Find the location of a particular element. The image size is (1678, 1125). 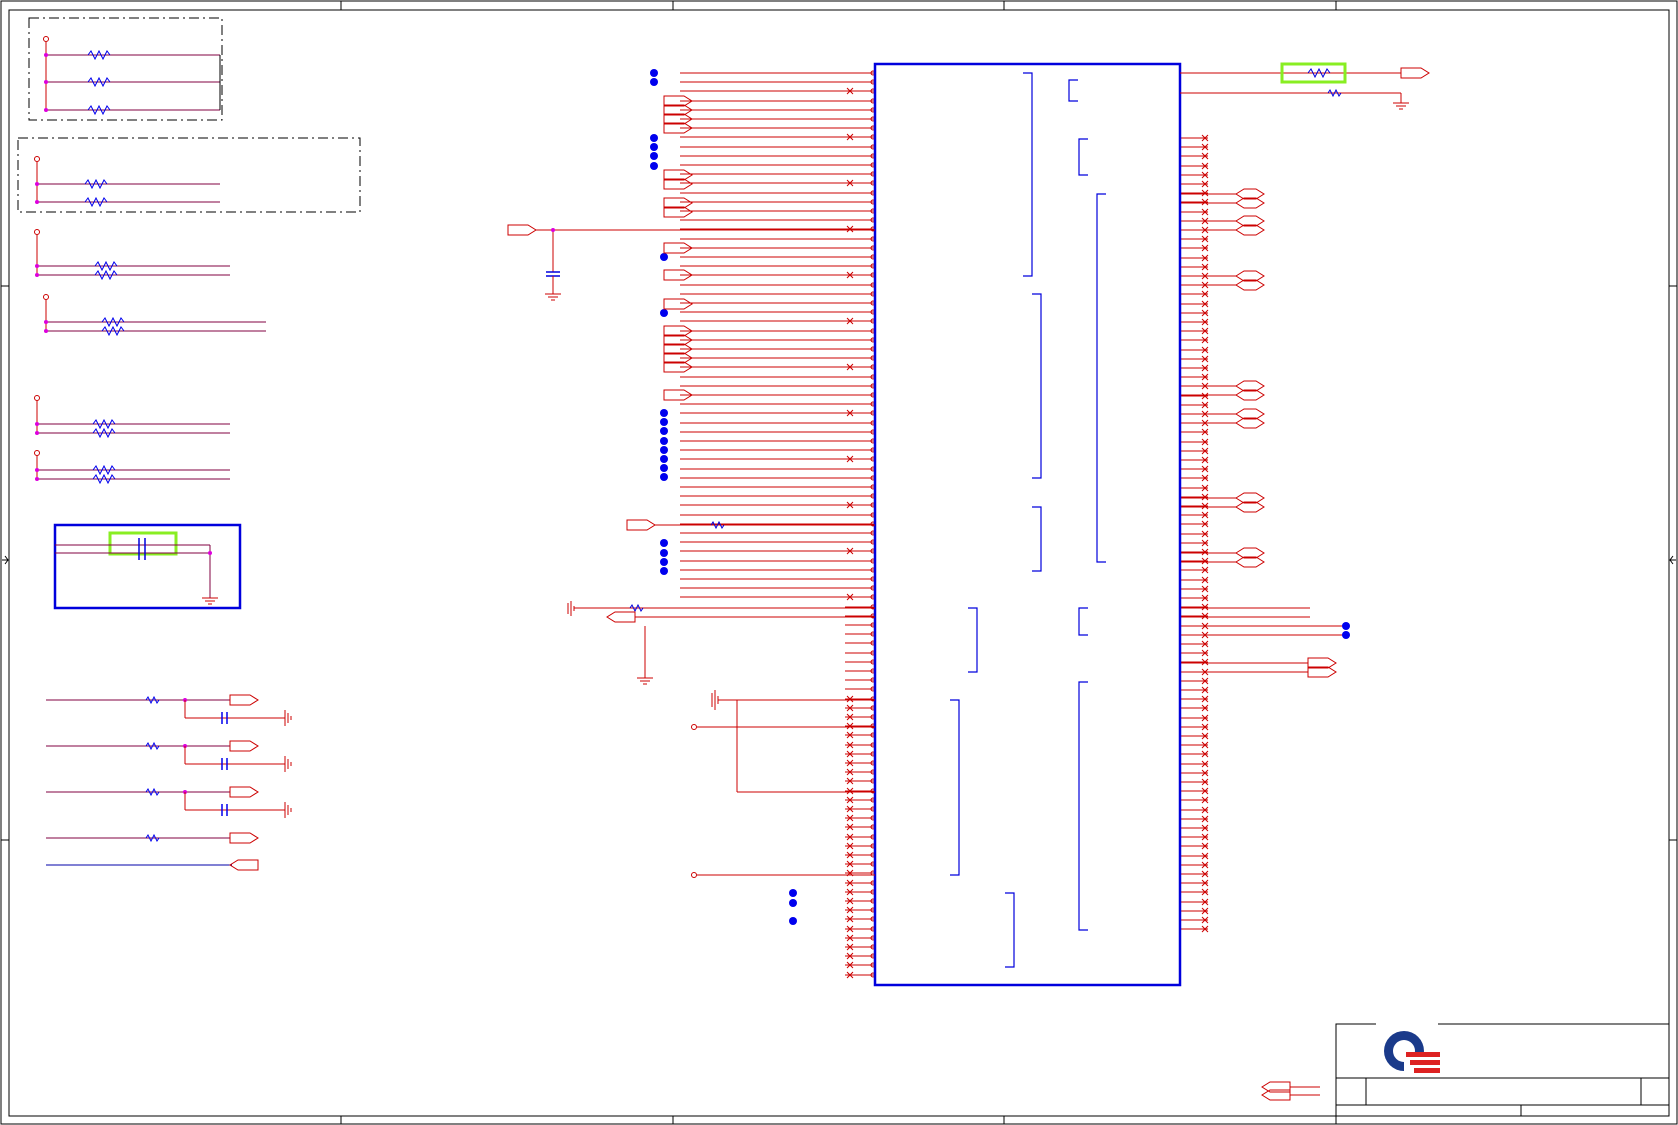

title-block is located at coordinates (1502, 1070).